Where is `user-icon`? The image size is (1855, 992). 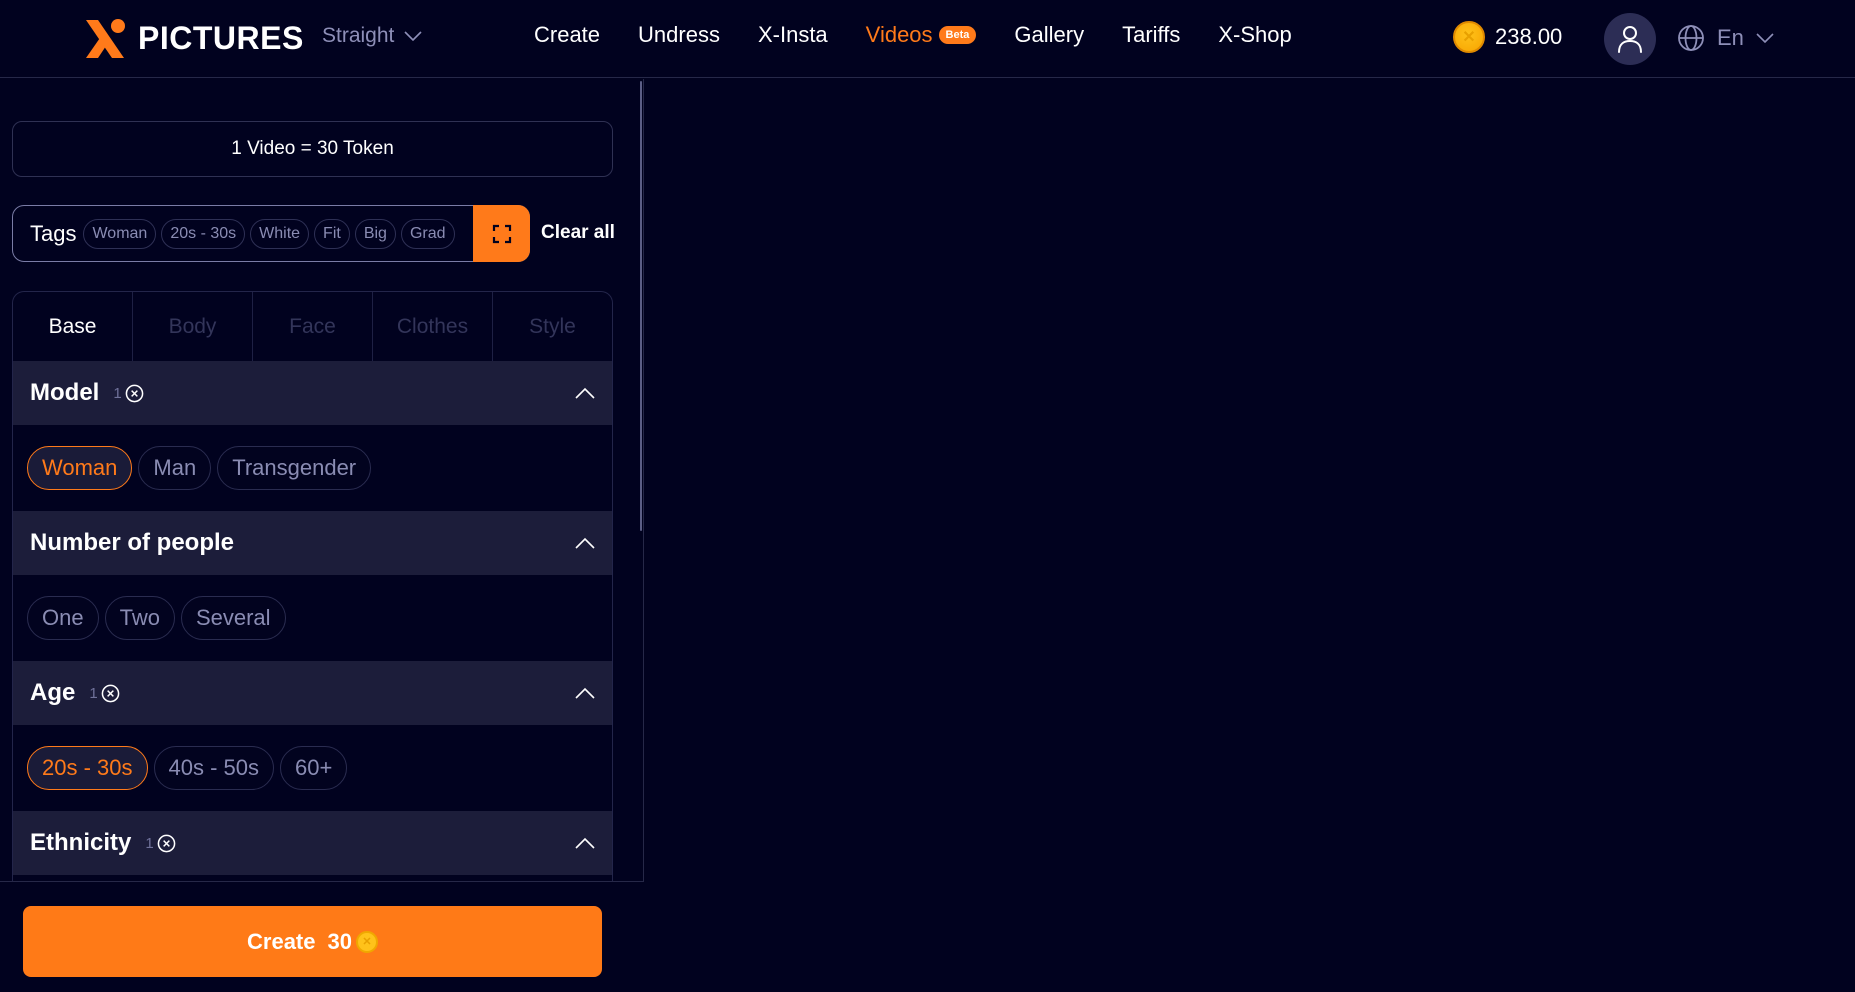 user-icon is located at coordinates (1630, 39).